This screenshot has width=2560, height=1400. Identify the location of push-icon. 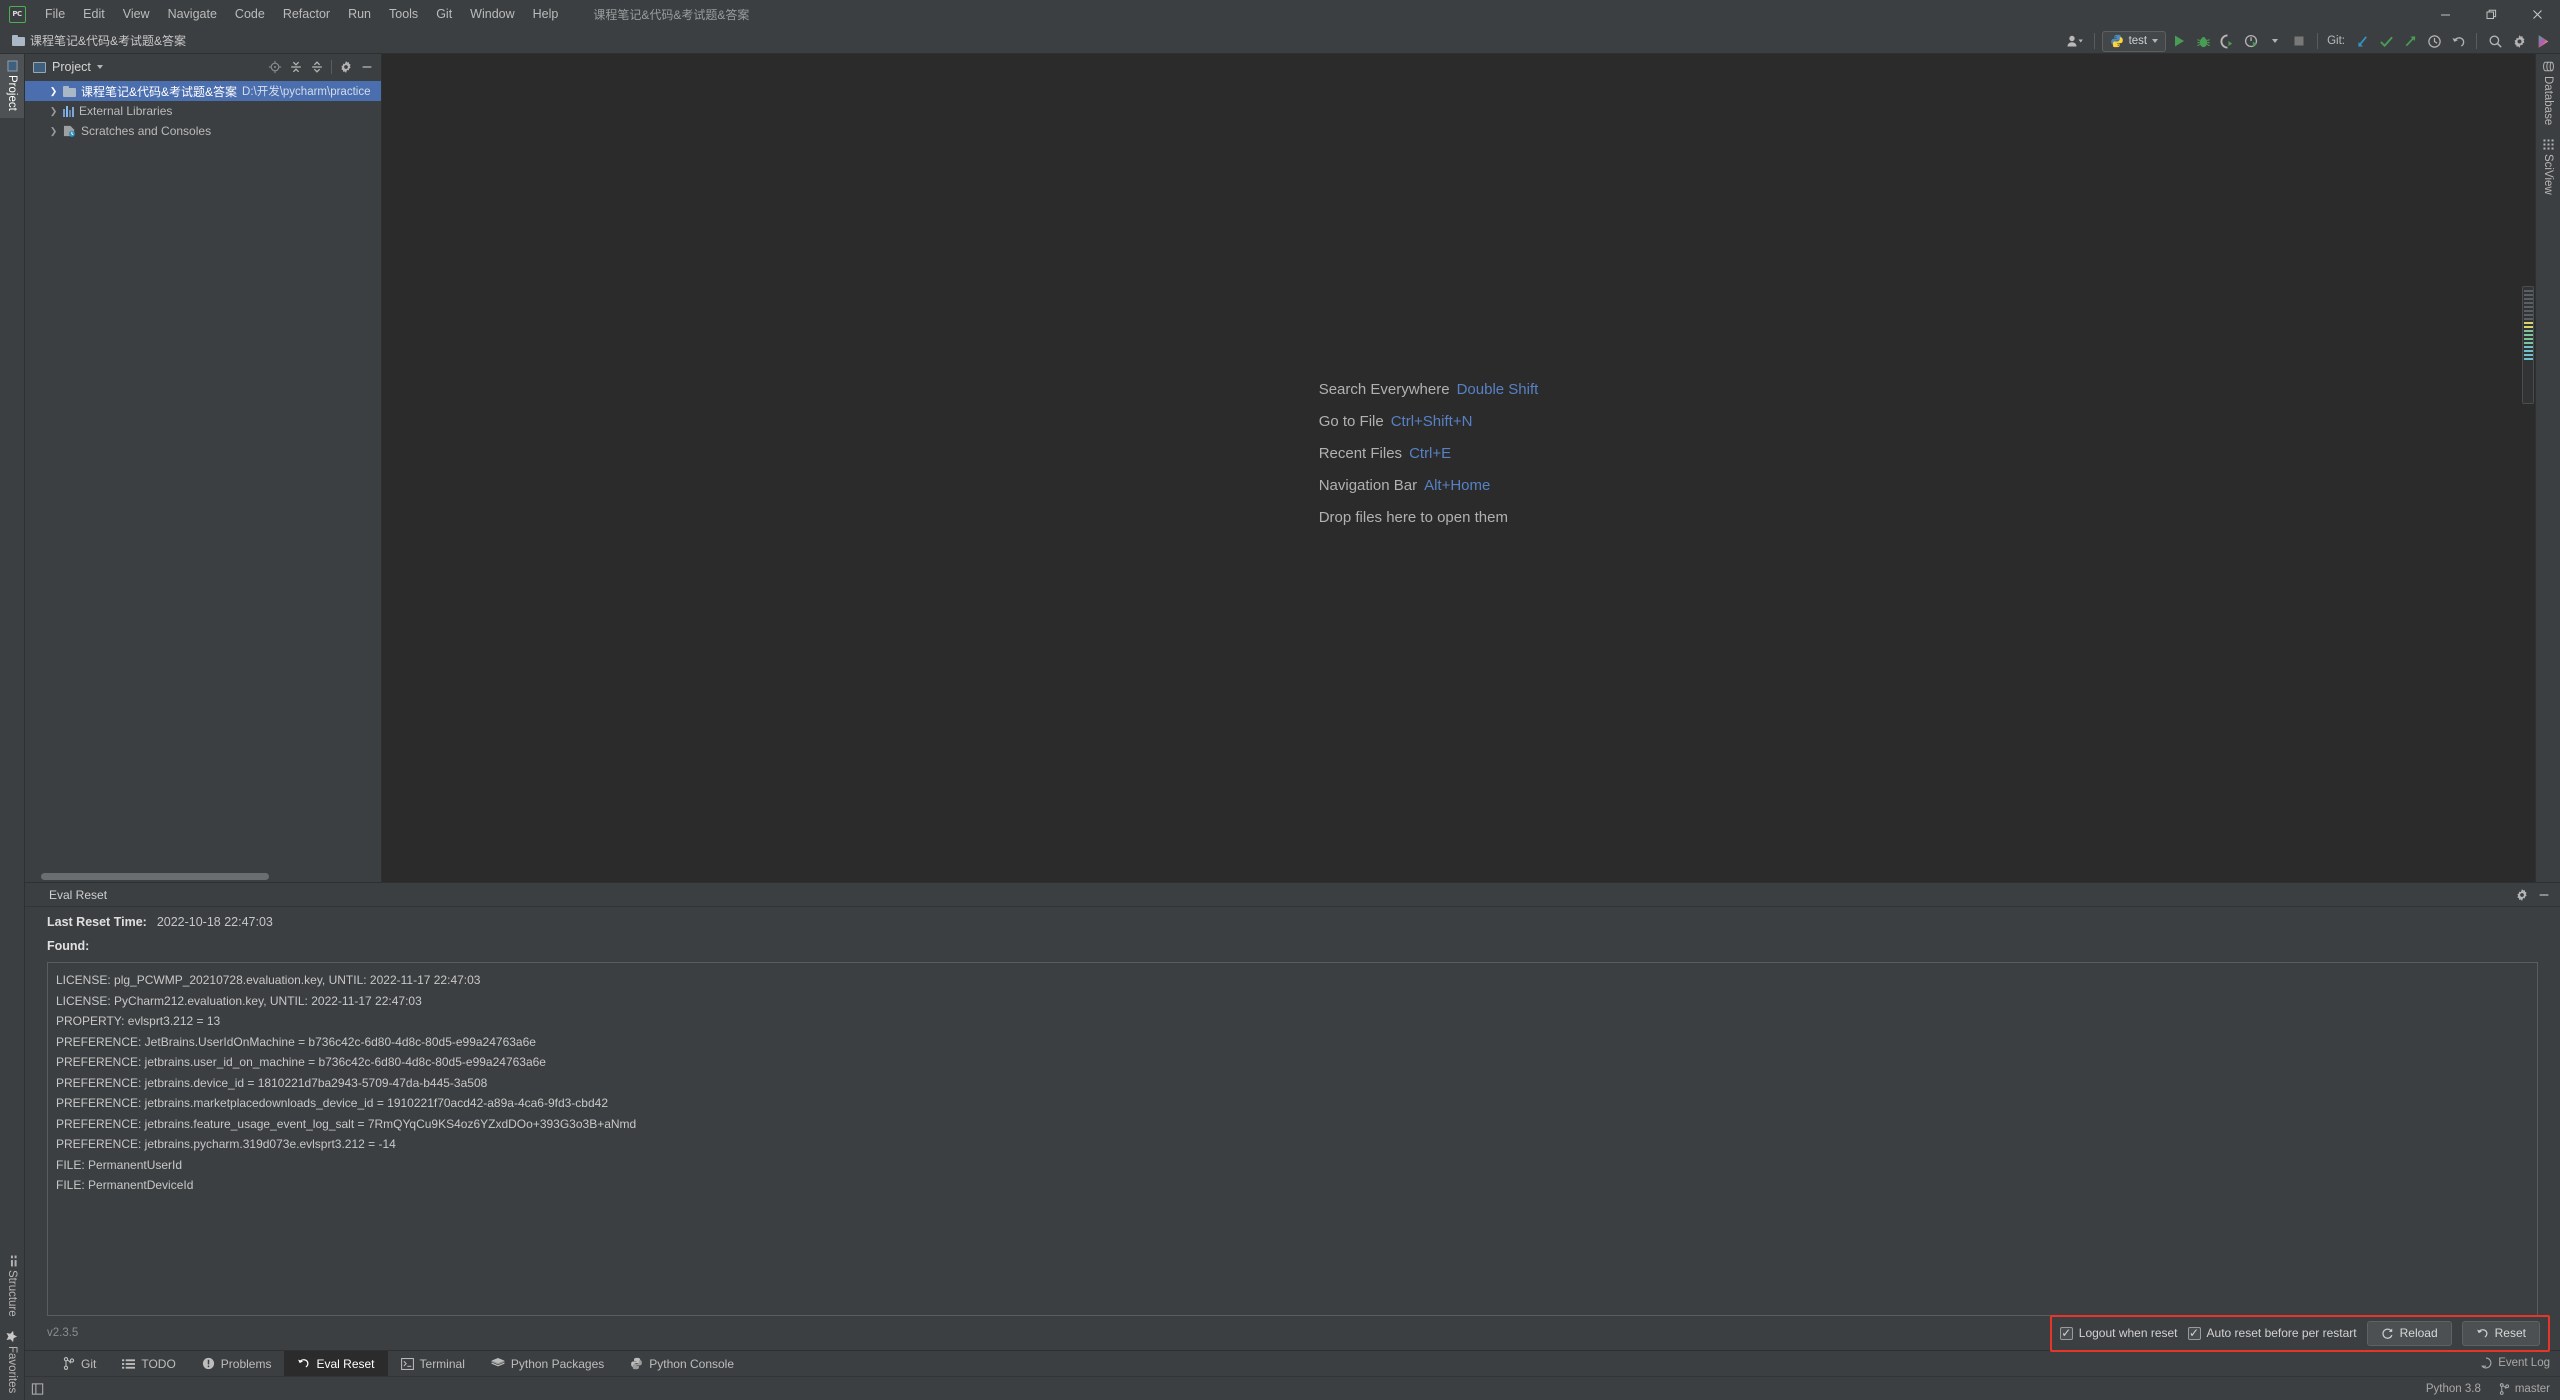
(2410, 41).